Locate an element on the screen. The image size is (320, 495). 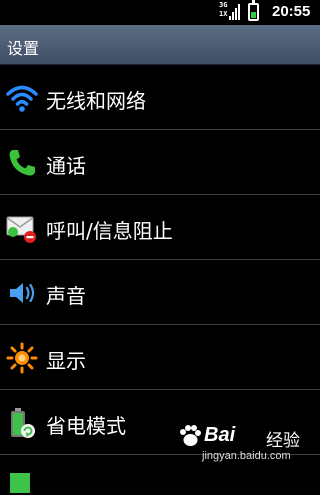
power-saving-icon is located at coordinates (23, 423).